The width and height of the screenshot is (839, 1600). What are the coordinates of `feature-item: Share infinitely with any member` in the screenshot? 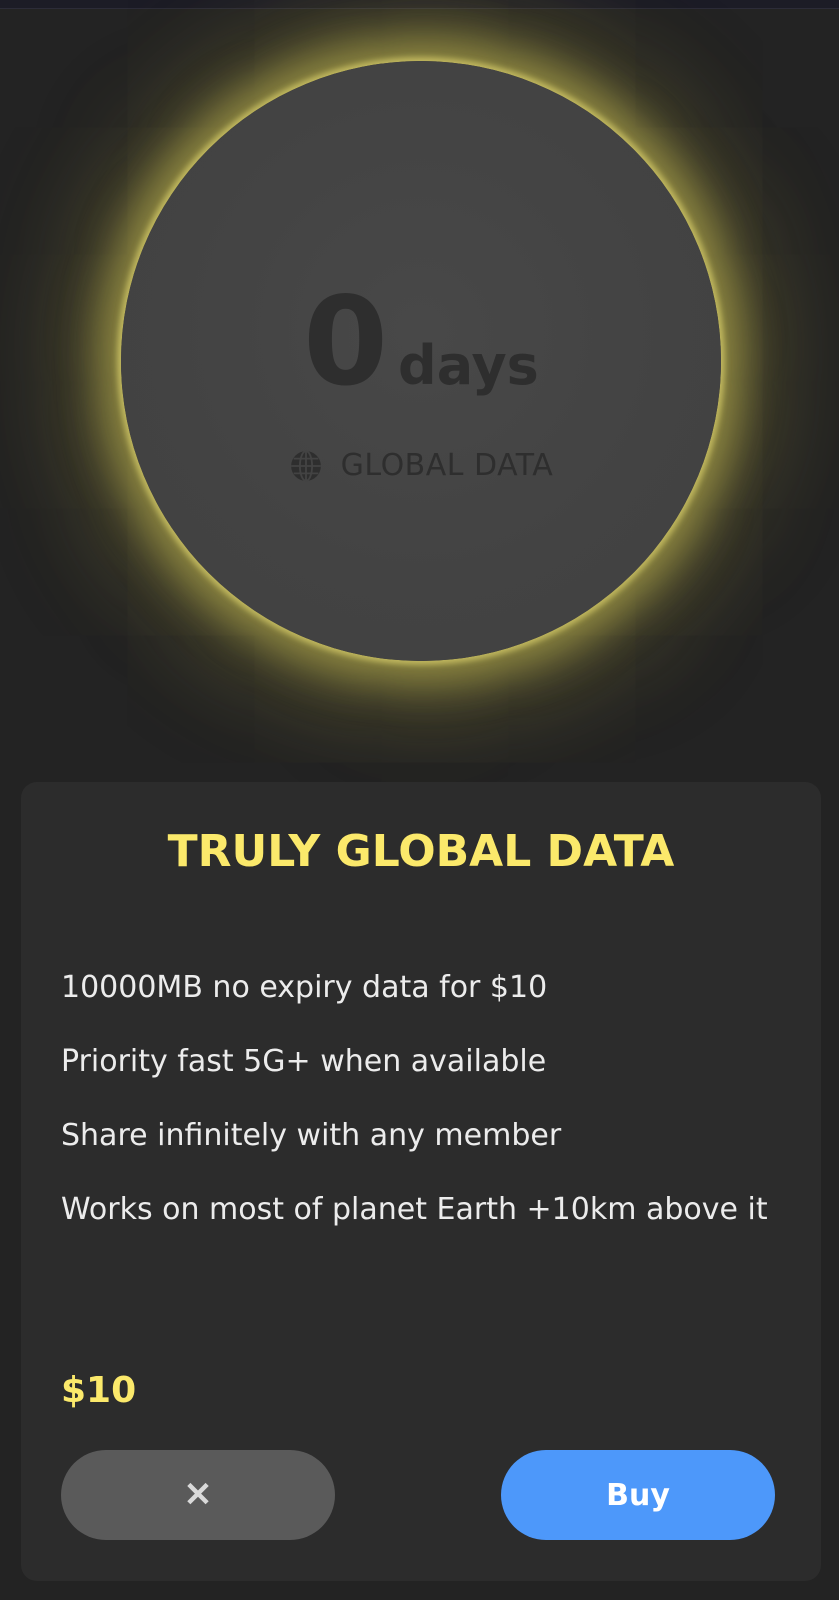 It's located at (311, 1135).